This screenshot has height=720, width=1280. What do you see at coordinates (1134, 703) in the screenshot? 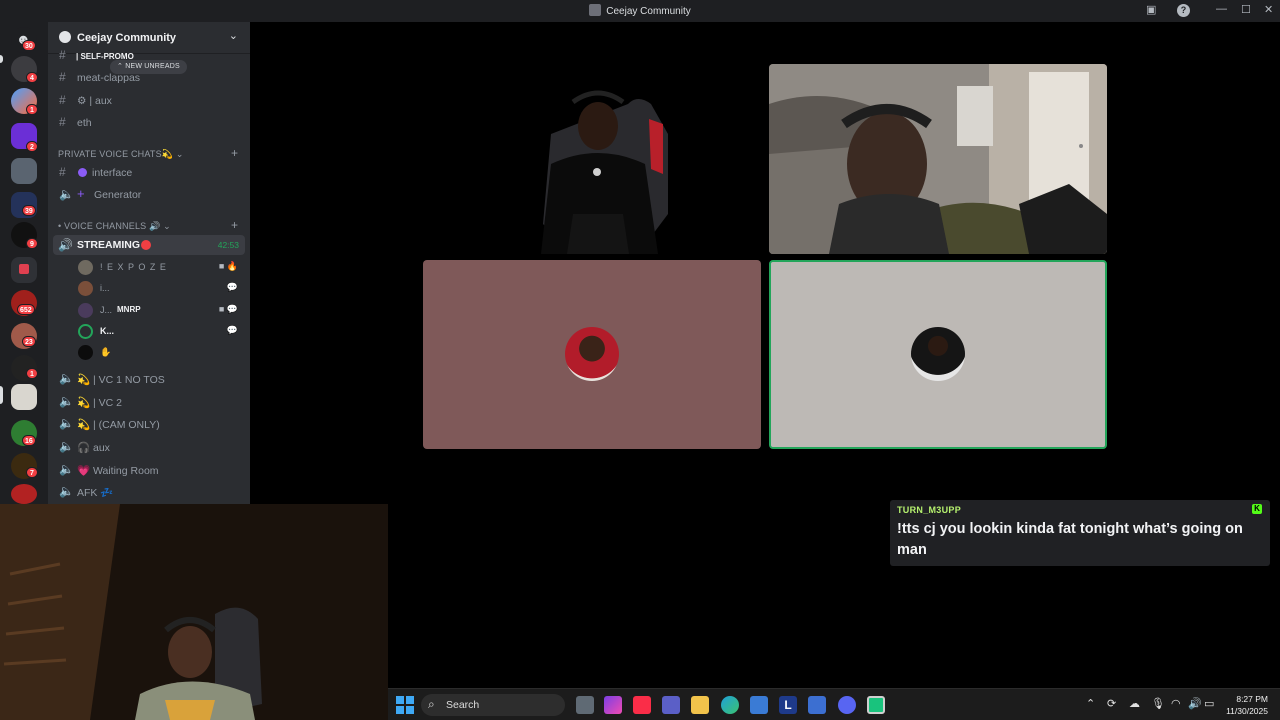
I see `cloud-icon: ☁` at bounding box center [1134, 703].